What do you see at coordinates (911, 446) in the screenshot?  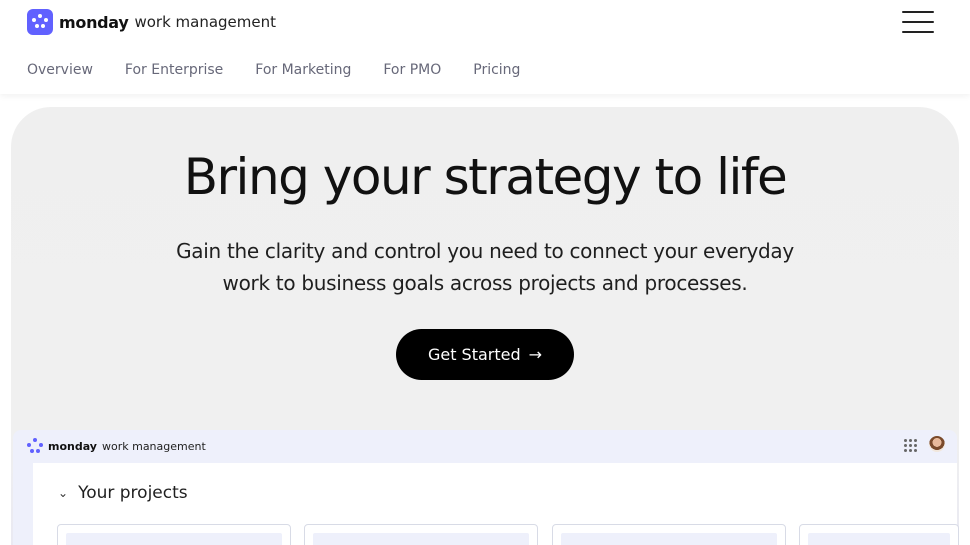 I see `apps-grid-icon` at bounding box center [911, 446].